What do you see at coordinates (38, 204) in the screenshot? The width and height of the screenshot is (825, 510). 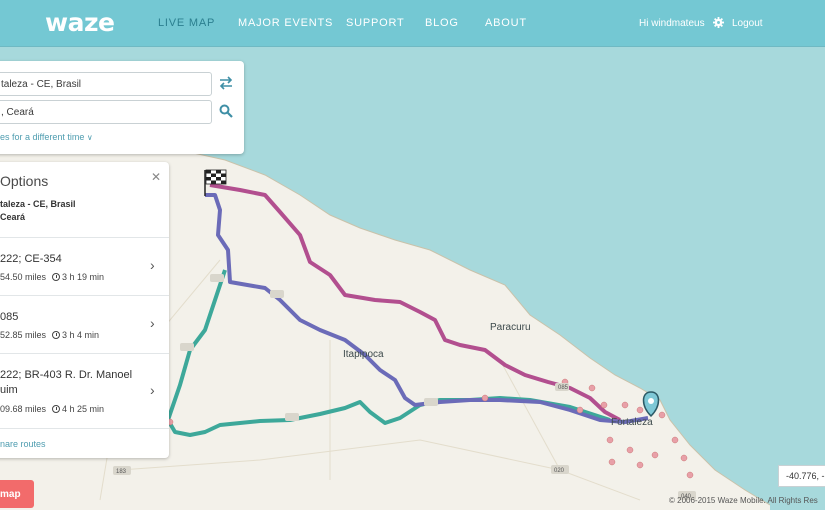 I see `route-origin-text: taleza - CE, Brasil` at bounding box center [38, 204].